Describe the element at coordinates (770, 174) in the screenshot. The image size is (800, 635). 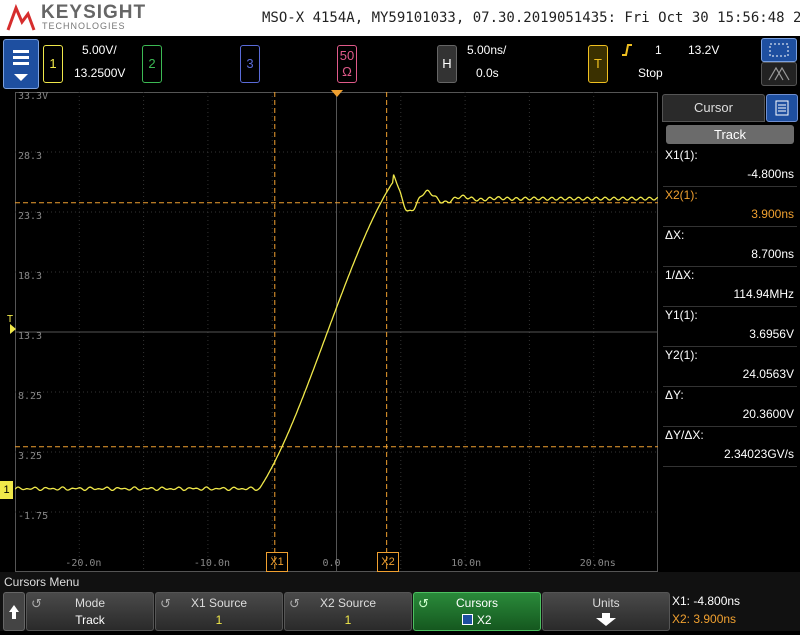
I see `readout-value: -4.800ns` at that location.